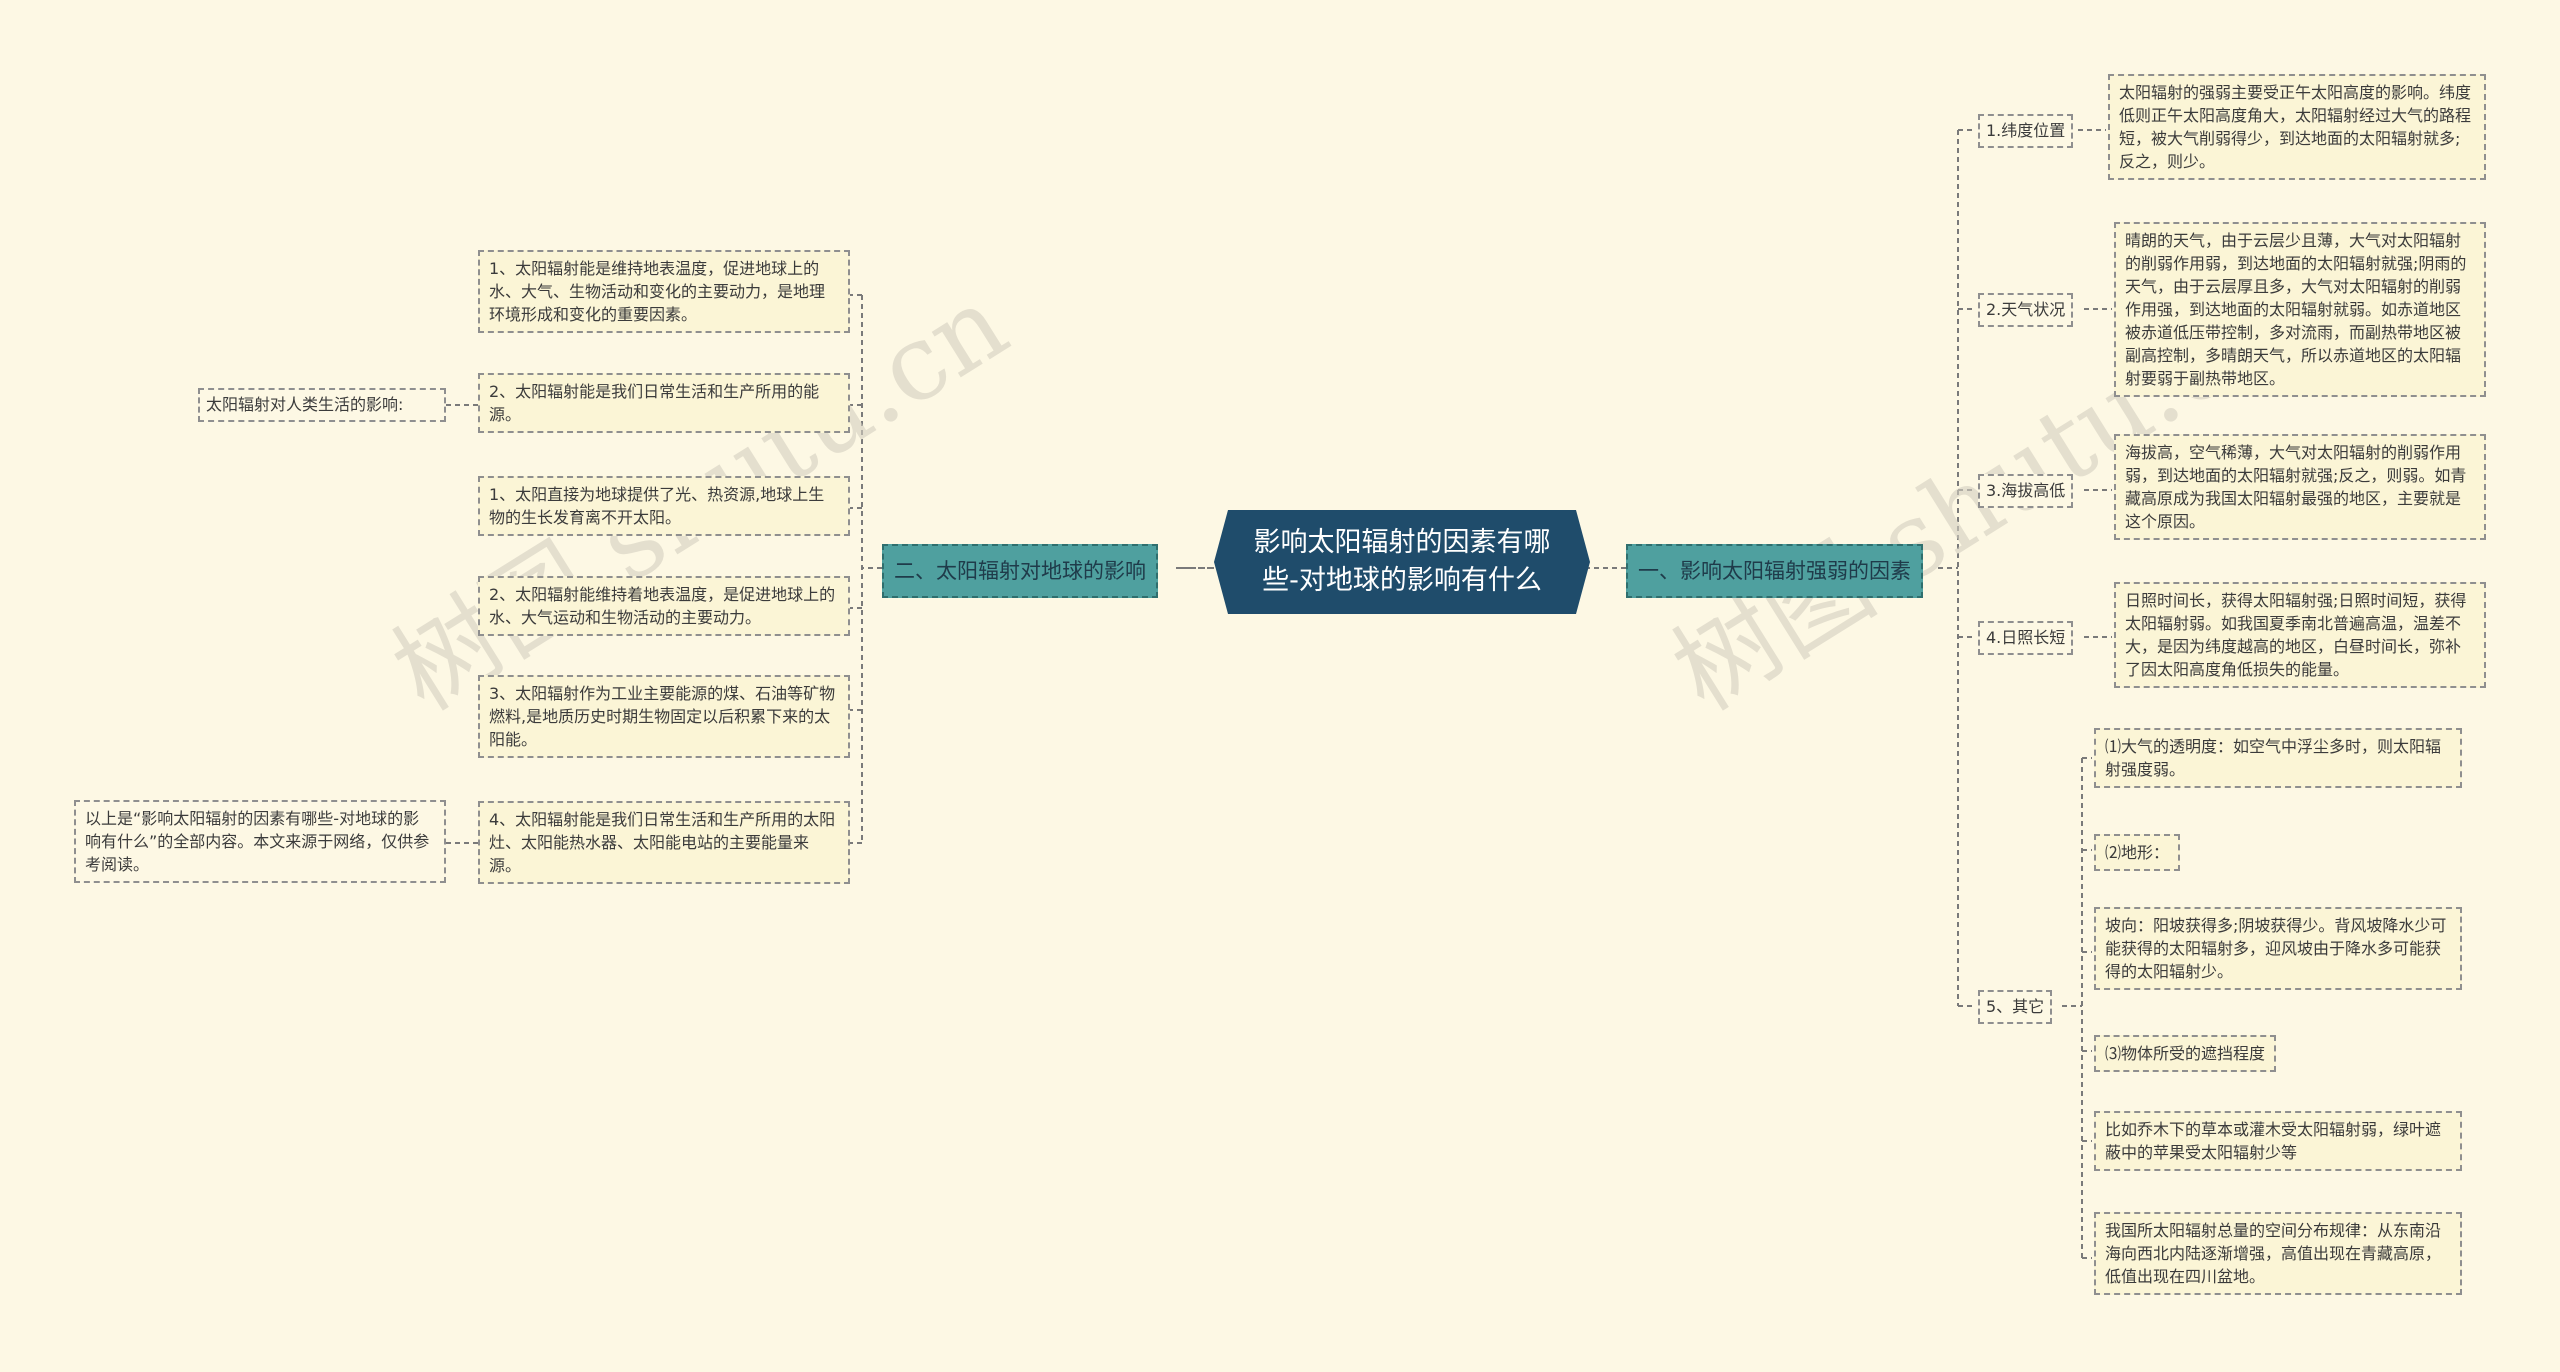  I want to click on label-human-life: 太阳辐射对人类生活的影响:, so click(322, 405).